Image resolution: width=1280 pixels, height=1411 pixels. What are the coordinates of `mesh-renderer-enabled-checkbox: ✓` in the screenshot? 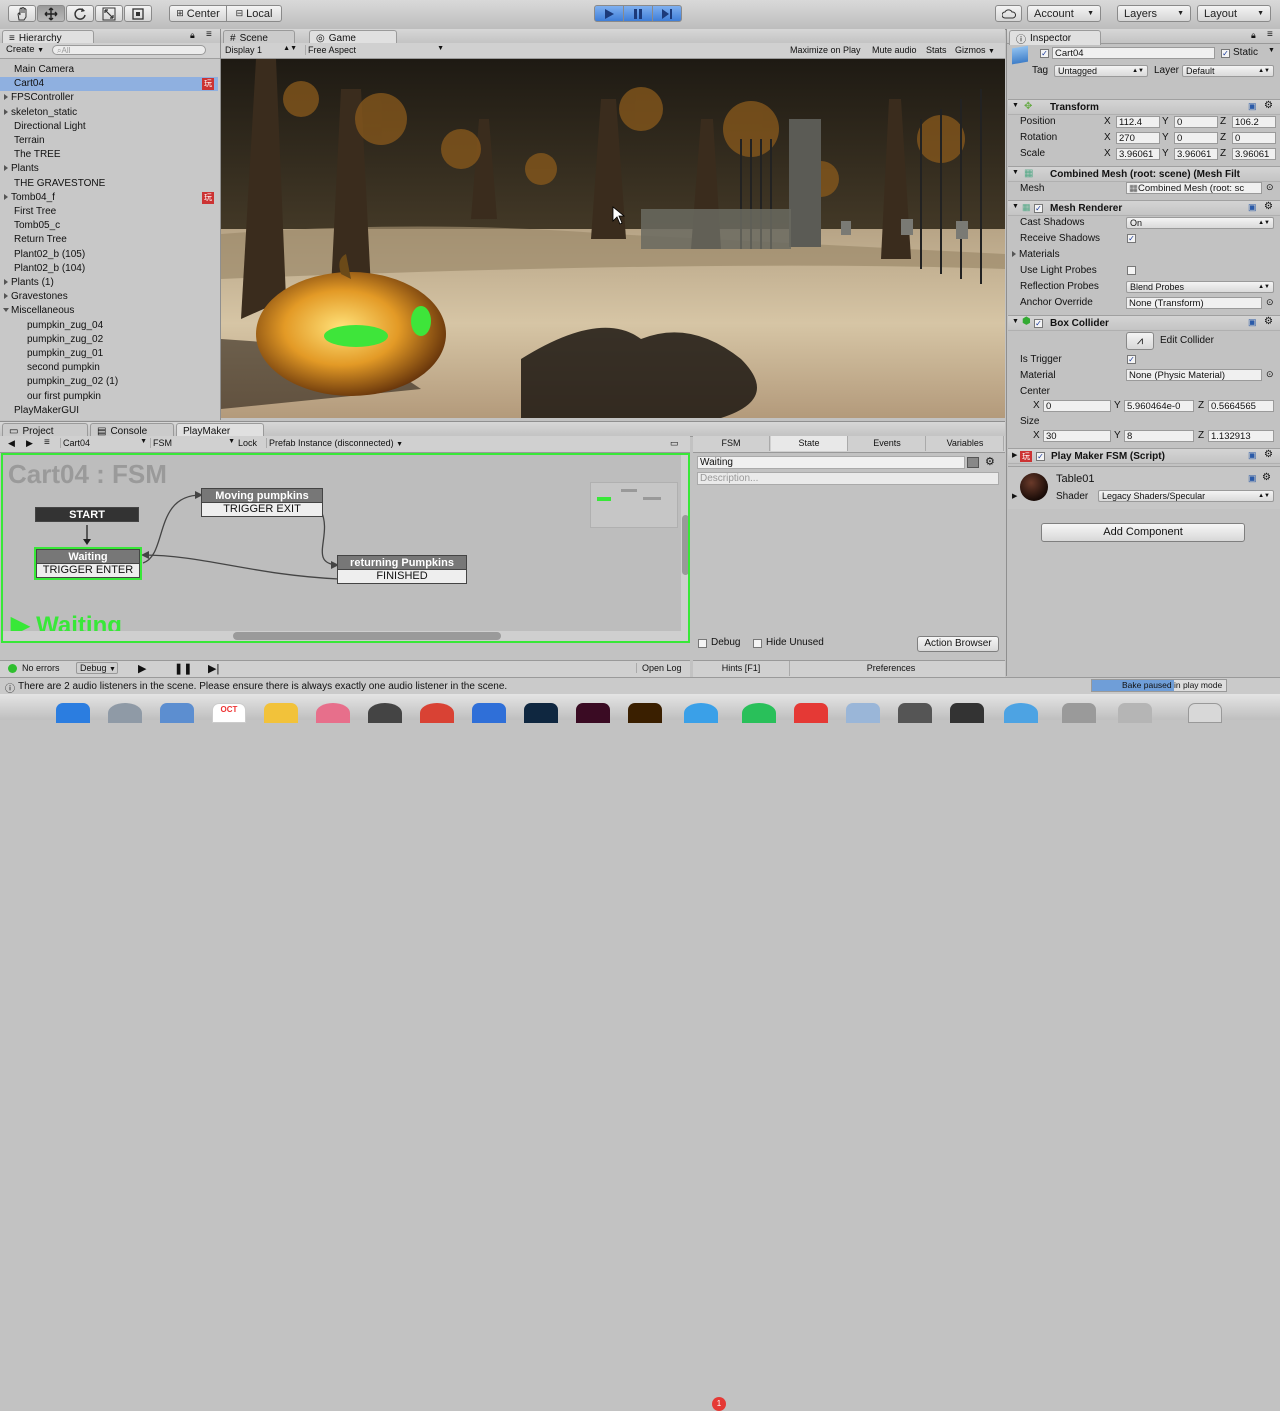 It's located at (1038, 208).